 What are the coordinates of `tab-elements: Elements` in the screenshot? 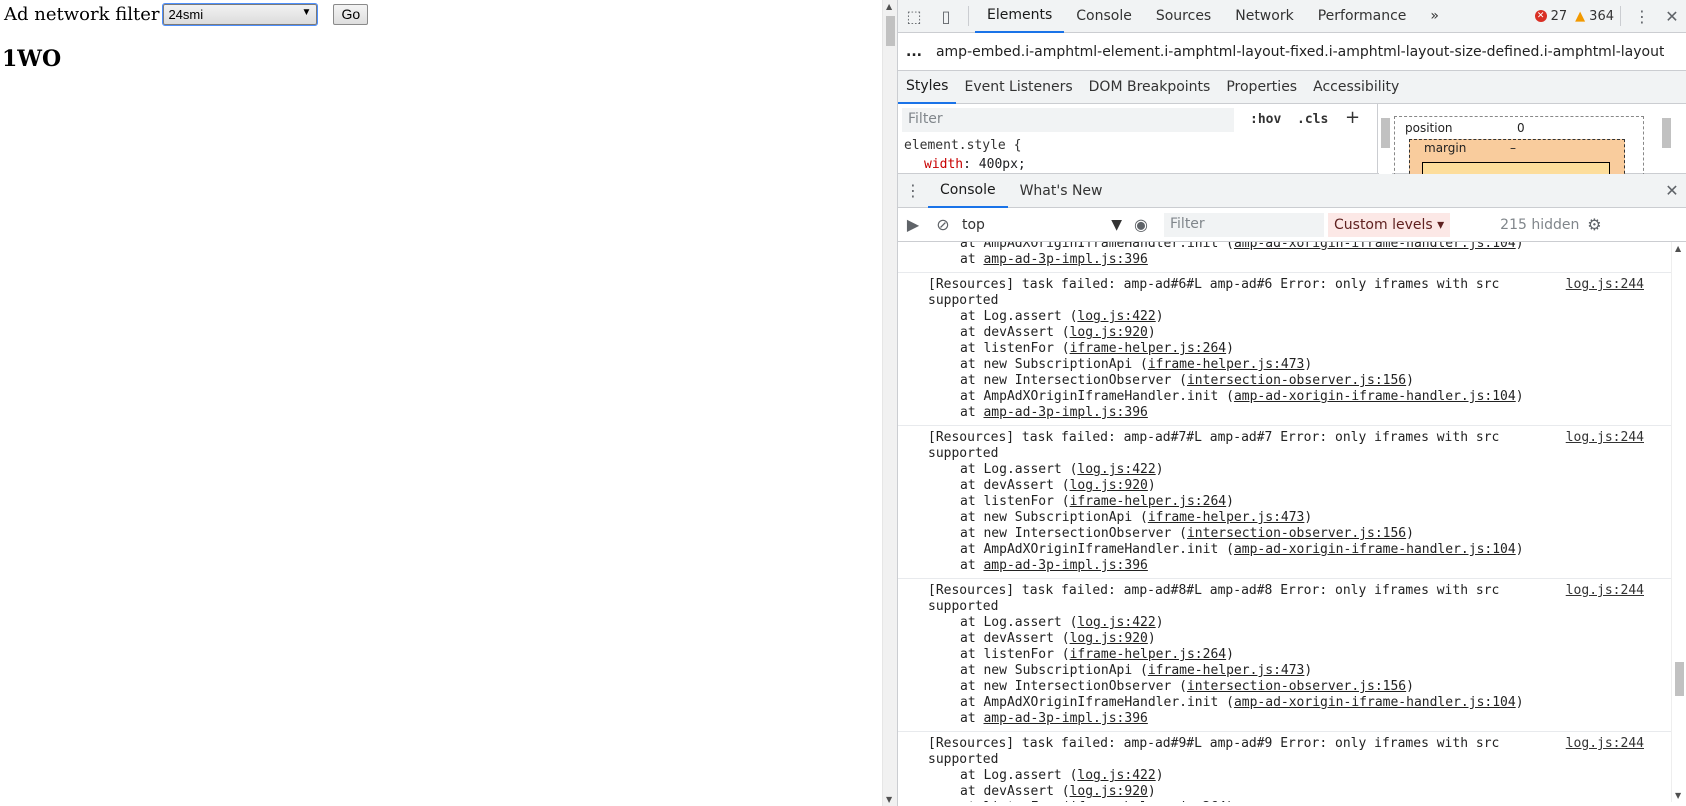 It's located at (1020, 16).